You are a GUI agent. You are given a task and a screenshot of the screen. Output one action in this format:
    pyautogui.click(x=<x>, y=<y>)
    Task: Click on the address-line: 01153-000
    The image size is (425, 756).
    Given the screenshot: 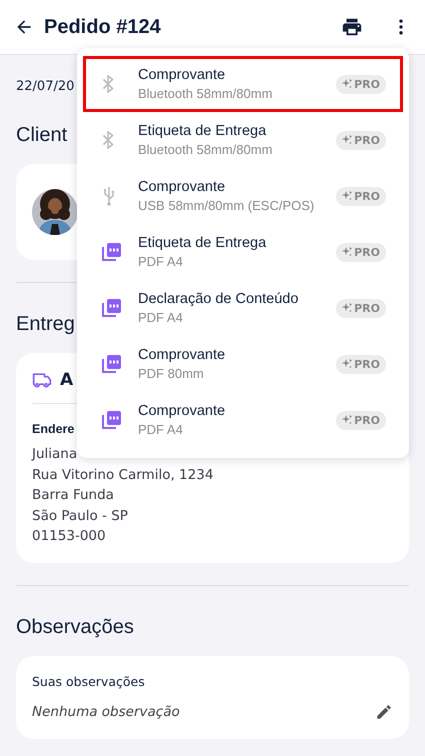 What is the action you would take?
    pyautogui.click(x=69, y=536)
    